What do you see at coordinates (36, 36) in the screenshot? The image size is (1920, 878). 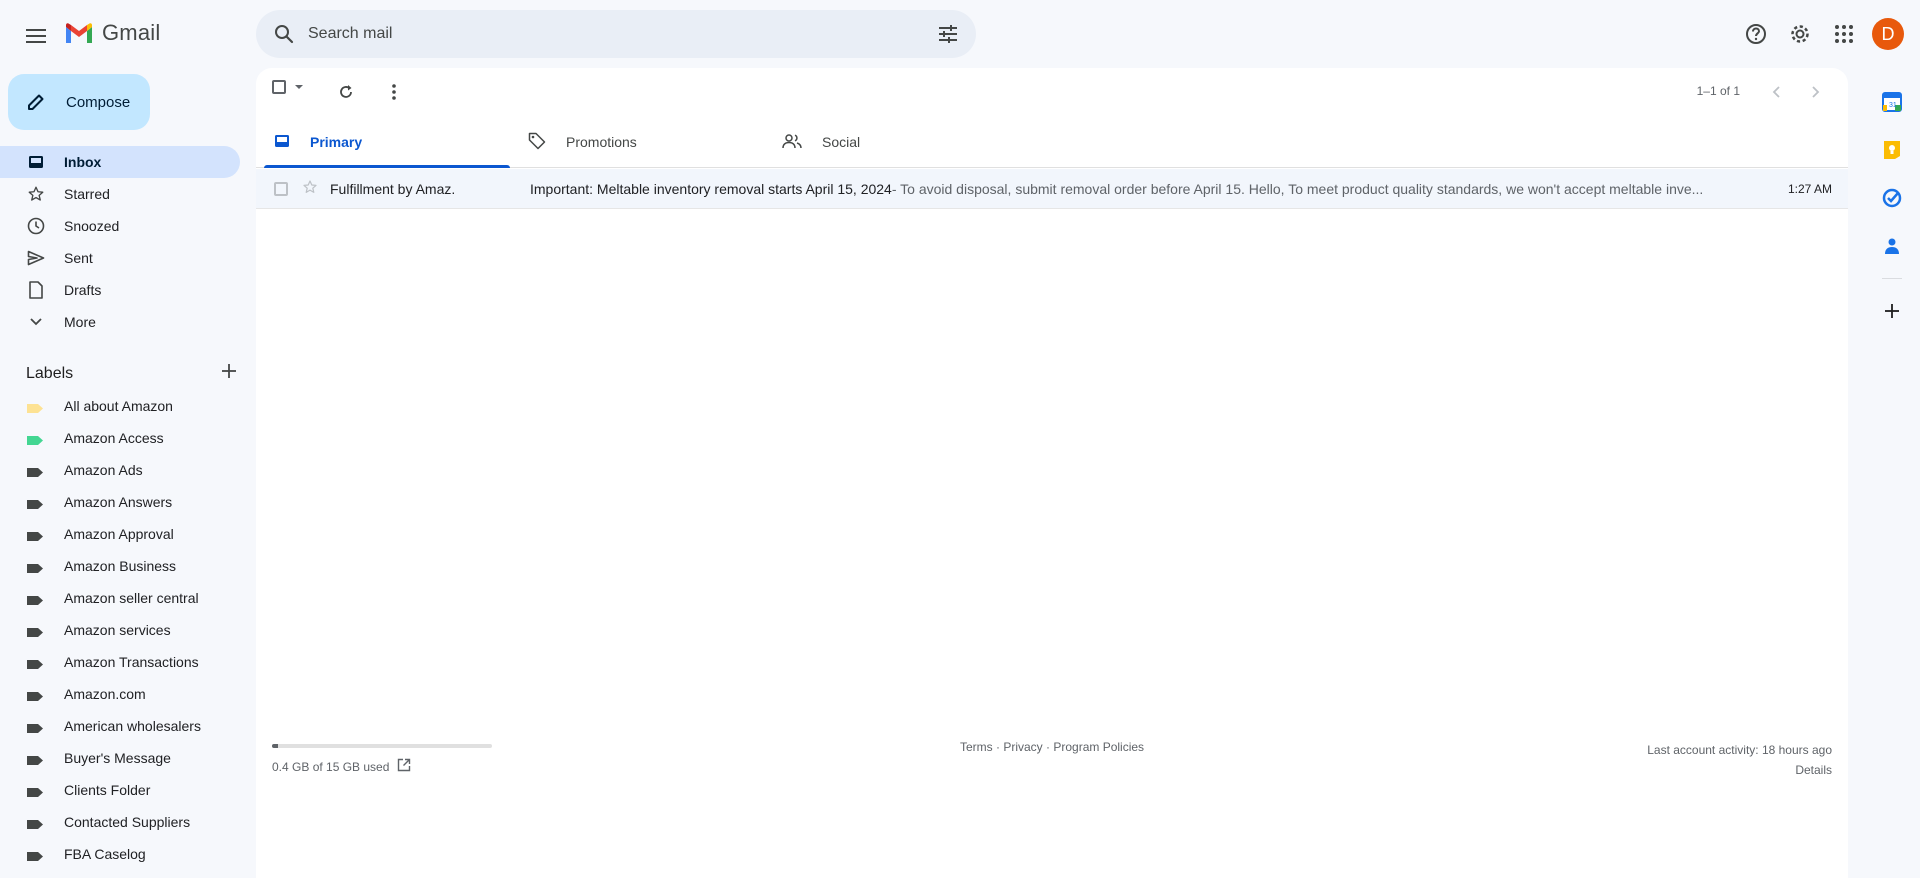 I see `main-menu-button` at bounding box center [36, 36].